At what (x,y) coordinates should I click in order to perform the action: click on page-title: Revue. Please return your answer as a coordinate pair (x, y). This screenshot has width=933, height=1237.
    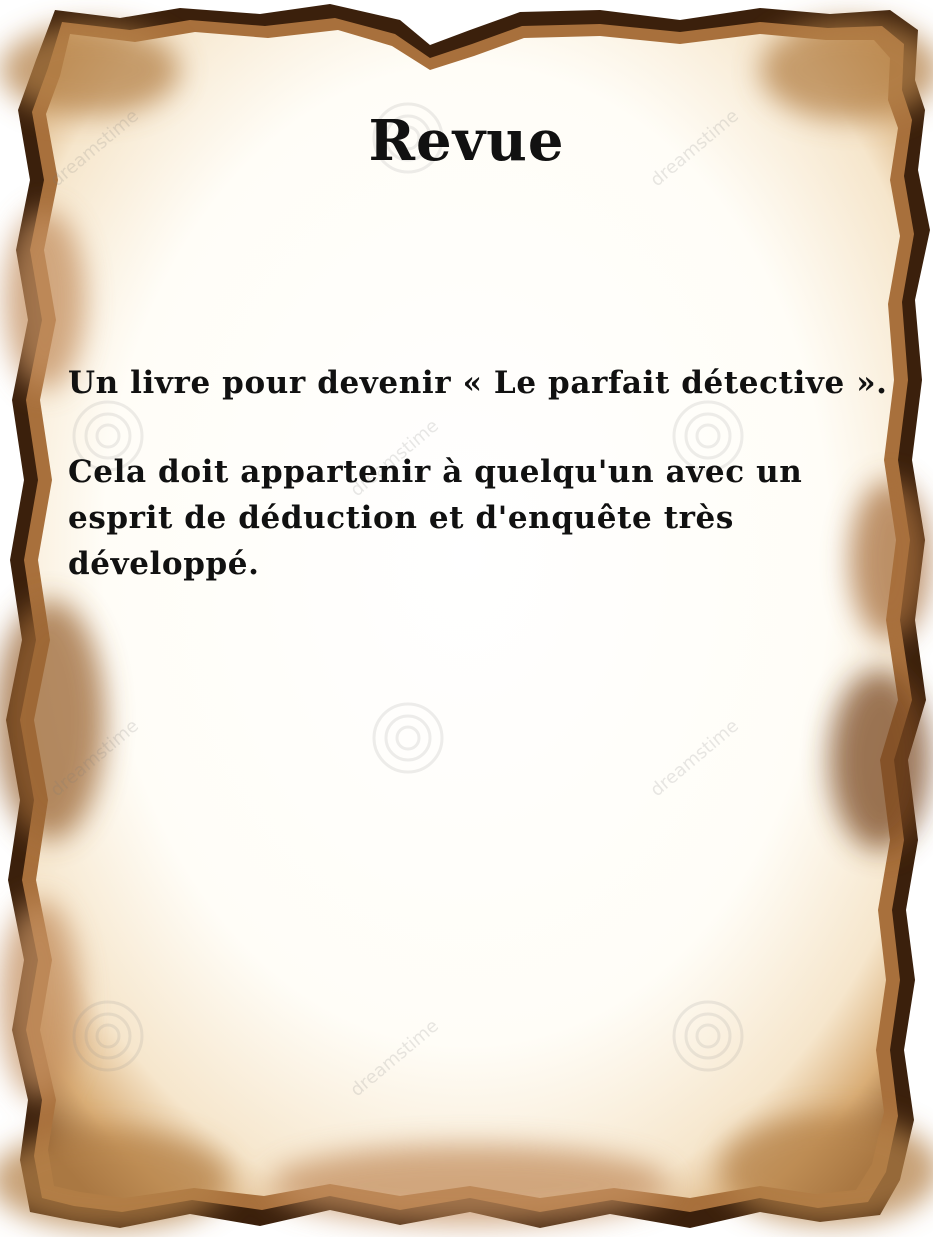
    Looking at the image, I should click on (466, 141).